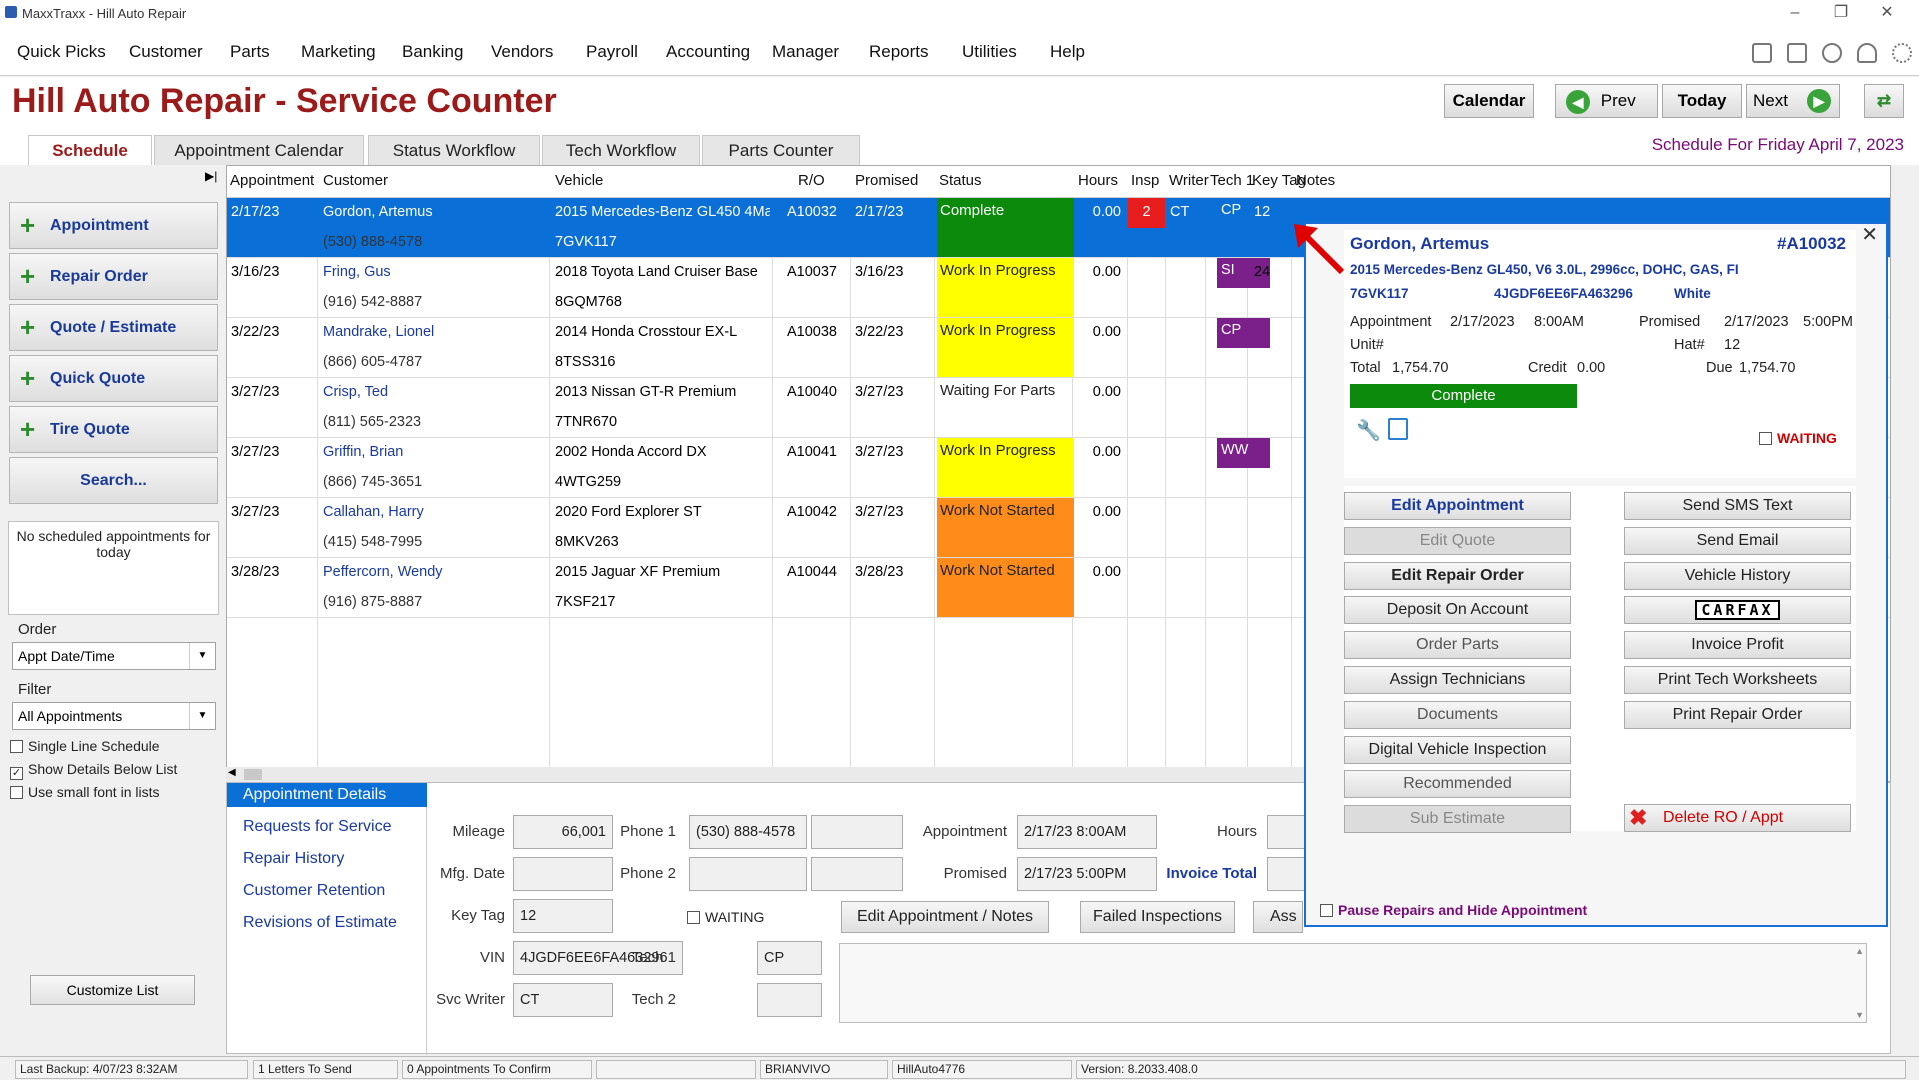  Describe the element at coordinates (1859, 951) in the screenshot. I see `scroll-up-icon: ▲` at that location.